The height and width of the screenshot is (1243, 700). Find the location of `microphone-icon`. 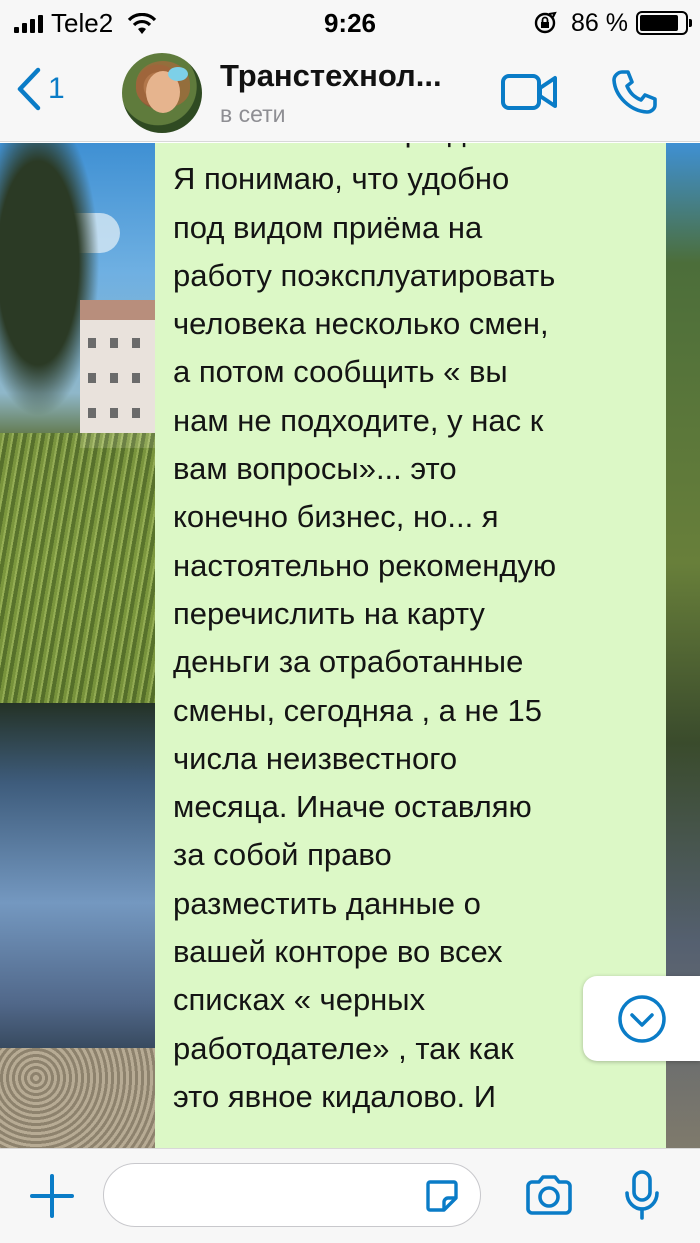

microphone-icon is located at coordinates (642, 1195).